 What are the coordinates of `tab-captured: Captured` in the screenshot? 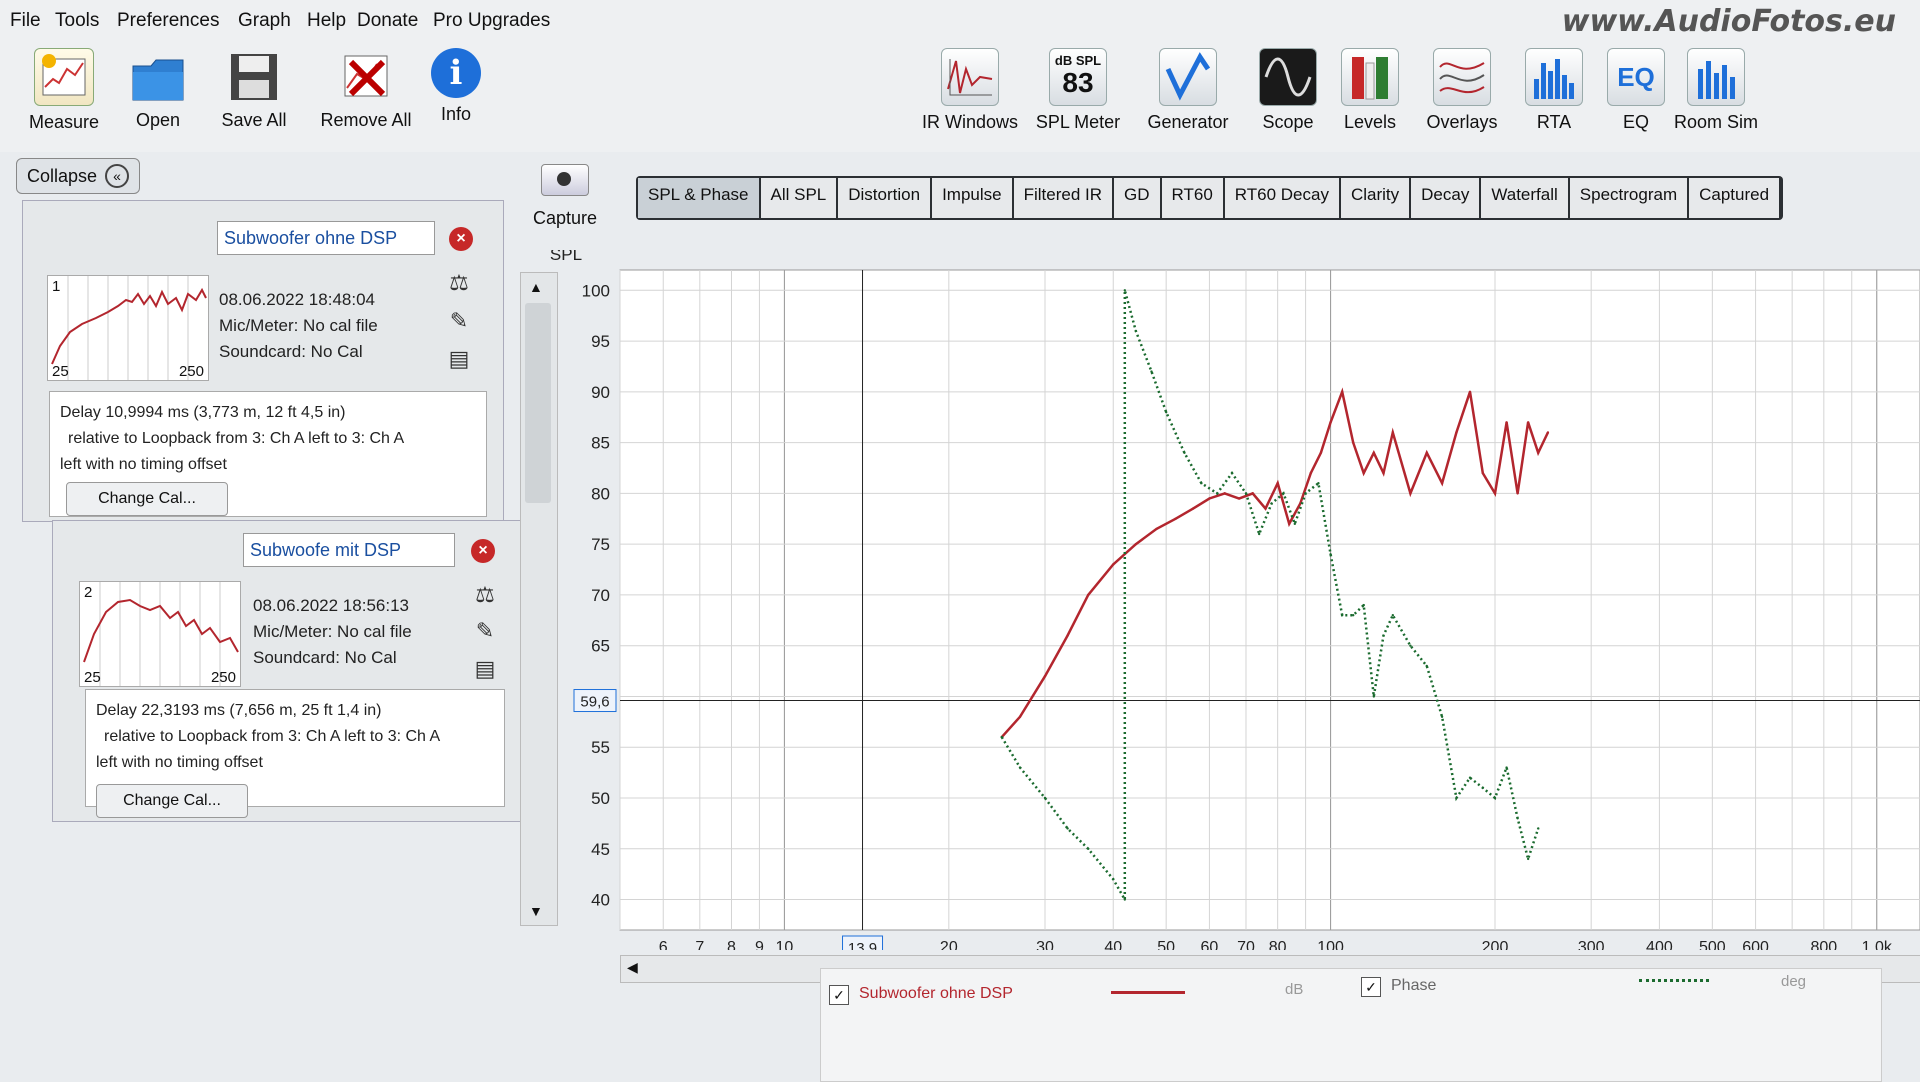 It's located at (1734, 198).